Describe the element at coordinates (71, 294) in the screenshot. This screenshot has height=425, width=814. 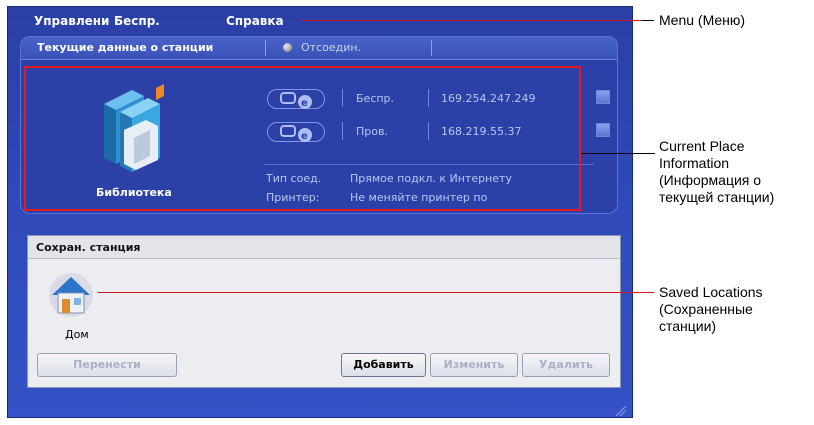
I see `home-location-icon` at that location.